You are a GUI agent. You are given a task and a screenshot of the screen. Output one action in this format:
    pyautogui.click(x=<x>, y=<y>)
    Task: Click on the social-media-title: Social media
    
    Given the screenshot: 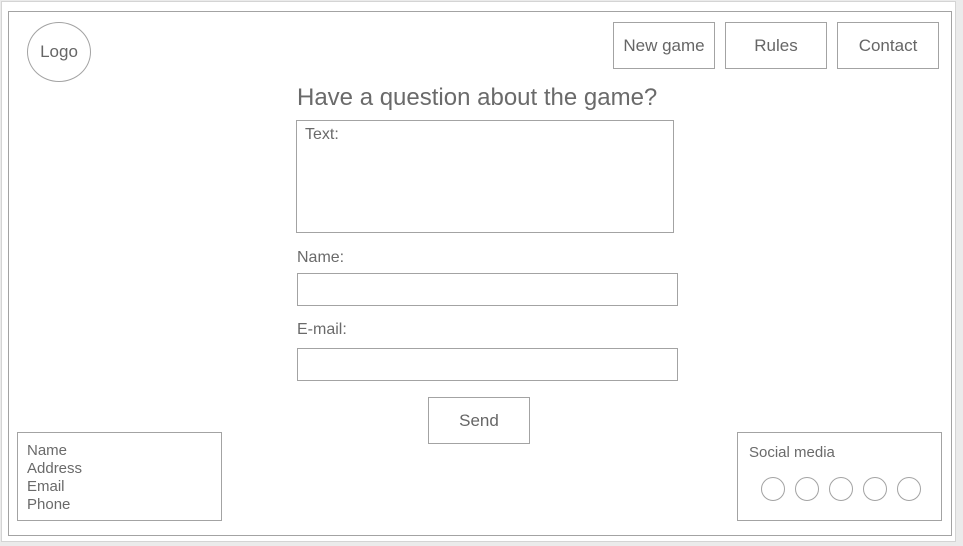 What is the action you would take?
    pyautogui.click(x=792, y=452)
    